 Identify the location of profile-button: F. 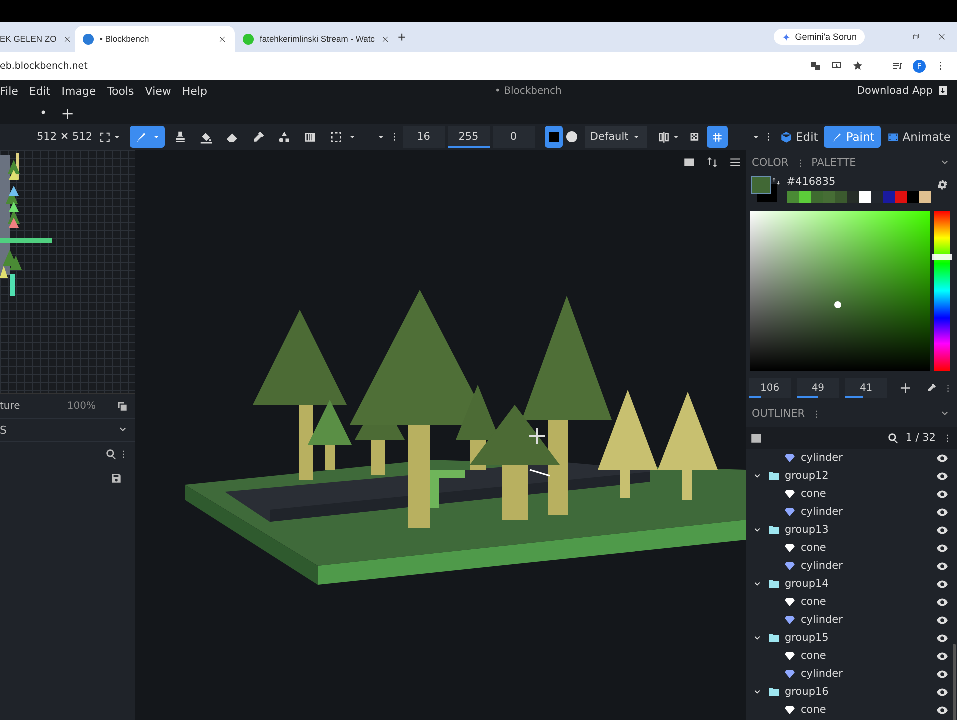
(919, 66).